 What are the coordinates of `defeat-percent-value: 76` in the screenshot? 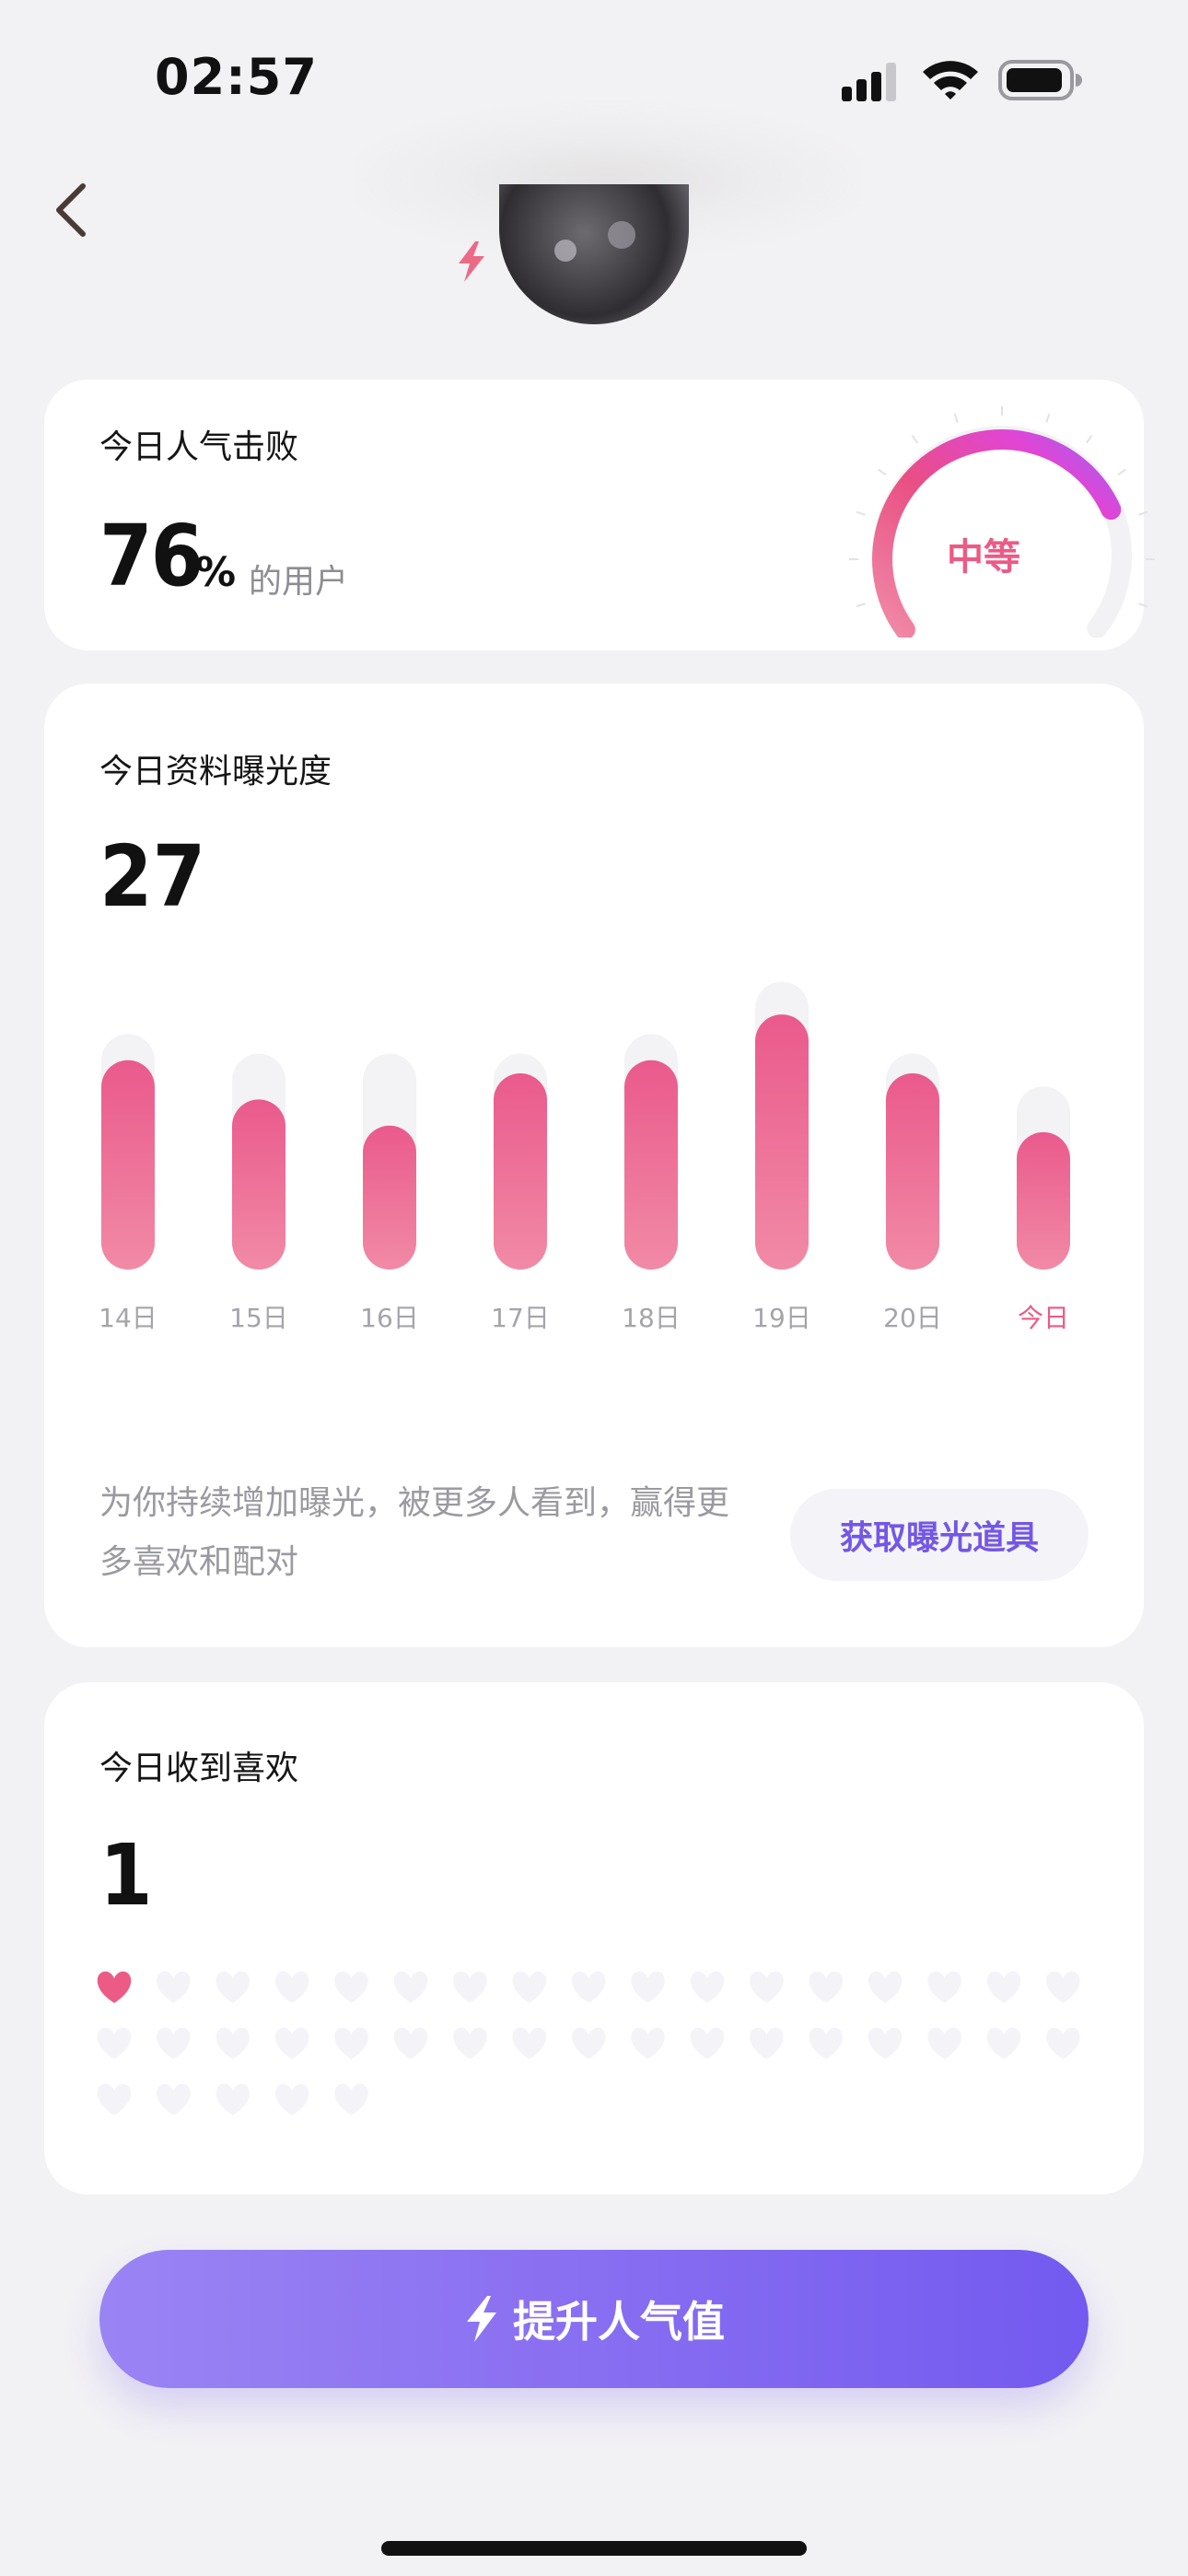 It's located at (151, 556).